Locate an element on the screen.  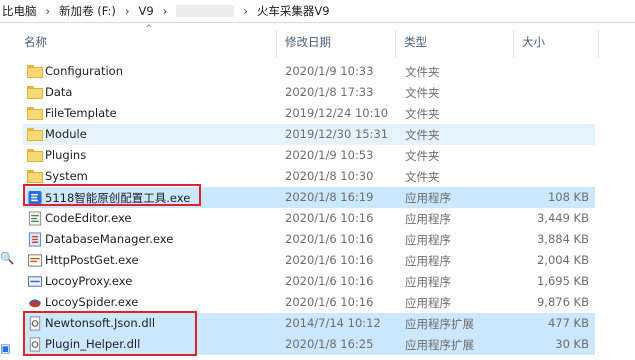
network-icon: ▣ is located at coordinates (5, 348).